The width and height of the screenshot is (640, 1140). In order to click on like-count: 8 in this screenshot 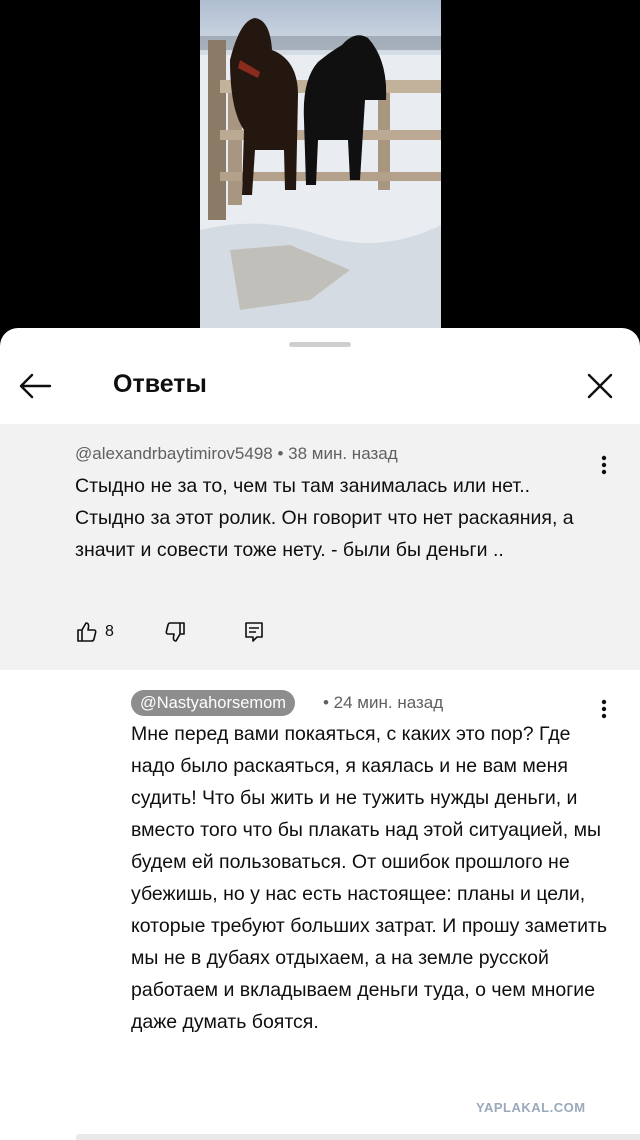, I will do `click(109, 631)`.